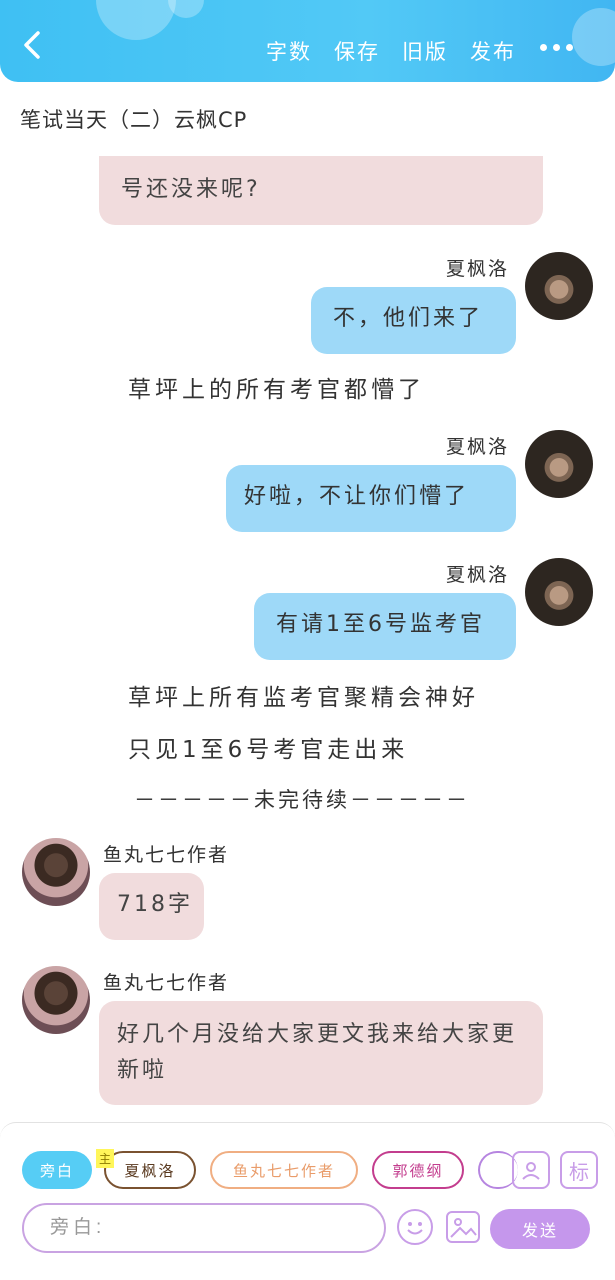  I want to click on message-bubble: 好几个月没给大家更文我来给大家更新啦, so click(321, 1053).